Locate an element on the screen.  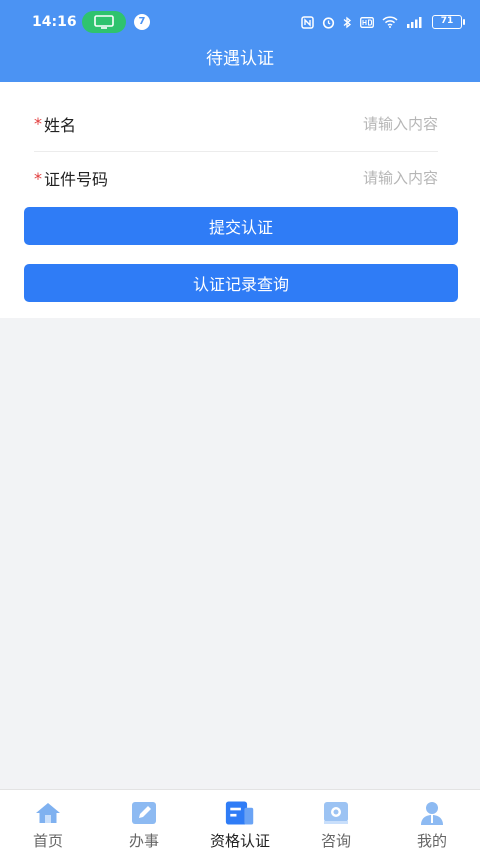
id-number-input is located at coordinates (338, 178).